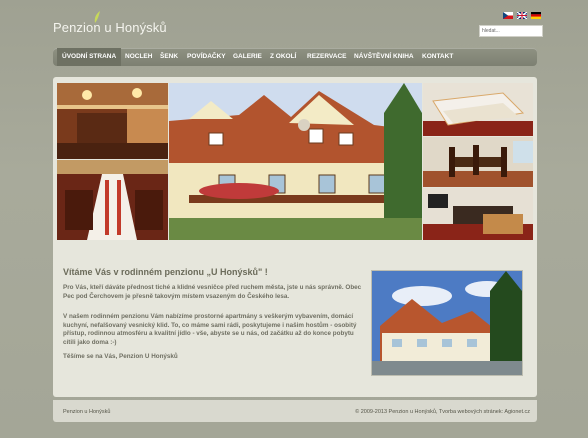  I want to click on living-room-photo, so click(478, 214).